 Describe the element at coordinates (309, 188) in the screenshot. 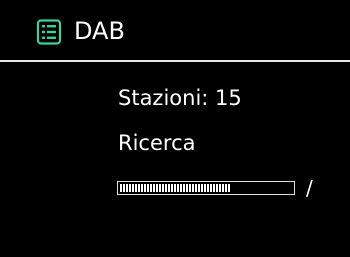

I see `scan-spinner-indicator: /` at that location.